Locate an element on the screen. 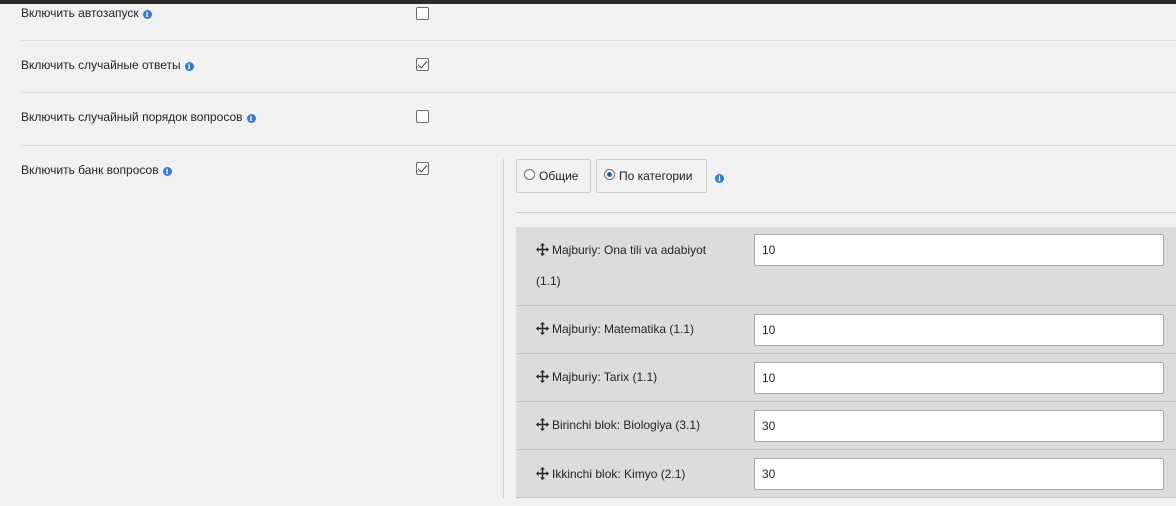 This screenshot has width=1176, height=506. top-bar is located at coordinates (588, 2).